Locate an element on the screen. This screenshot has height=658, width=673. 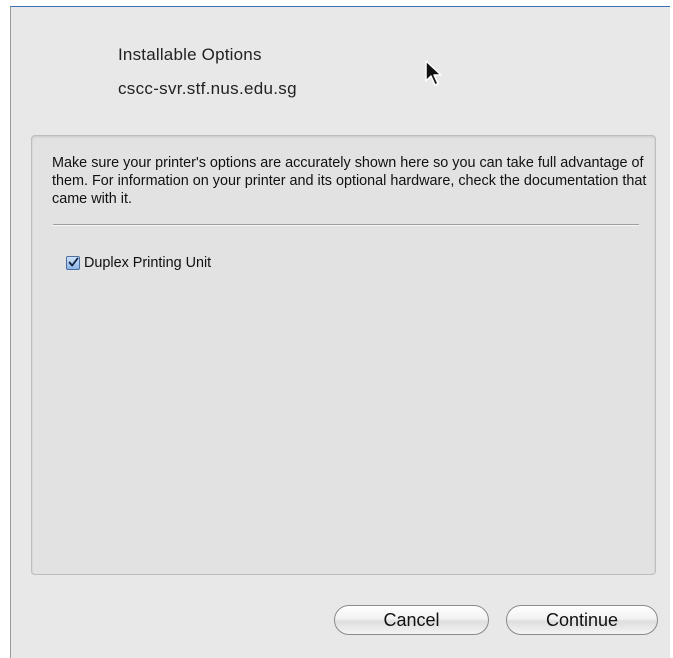
panel-divider is located at coordinates (346, 225).